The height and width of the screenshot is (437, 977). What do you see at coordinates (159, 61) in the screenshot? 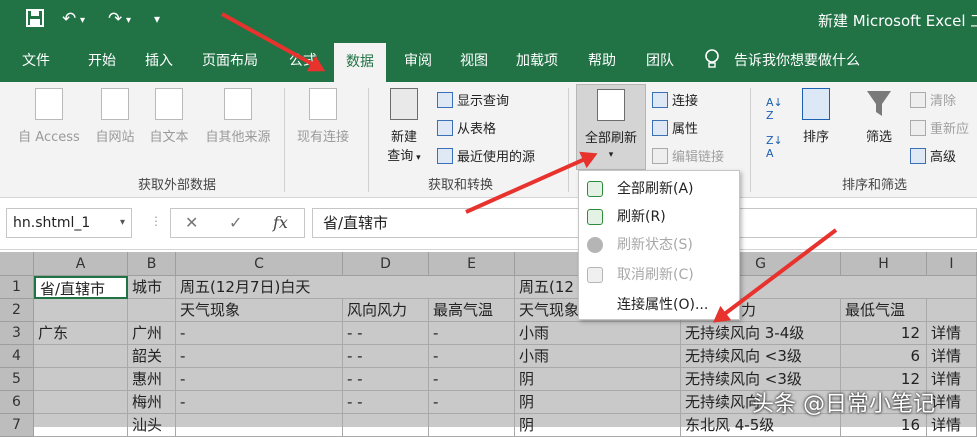
I see `tab-insert: 插入` at bounding box center [159, 61].